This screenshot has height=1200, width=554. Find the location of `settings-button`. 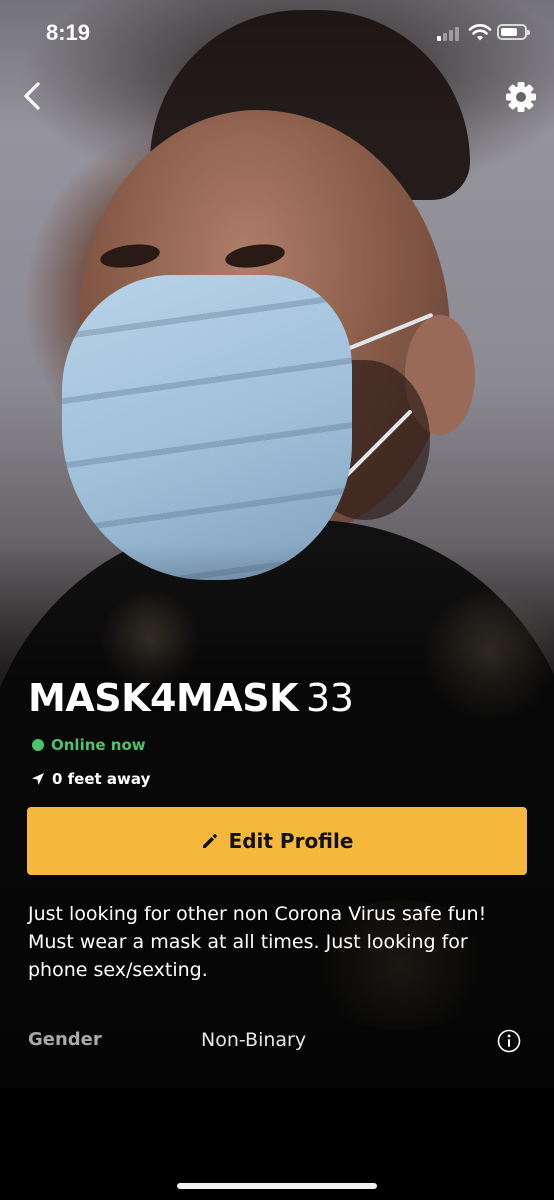

settings-button is located at coordinates (521, 97).